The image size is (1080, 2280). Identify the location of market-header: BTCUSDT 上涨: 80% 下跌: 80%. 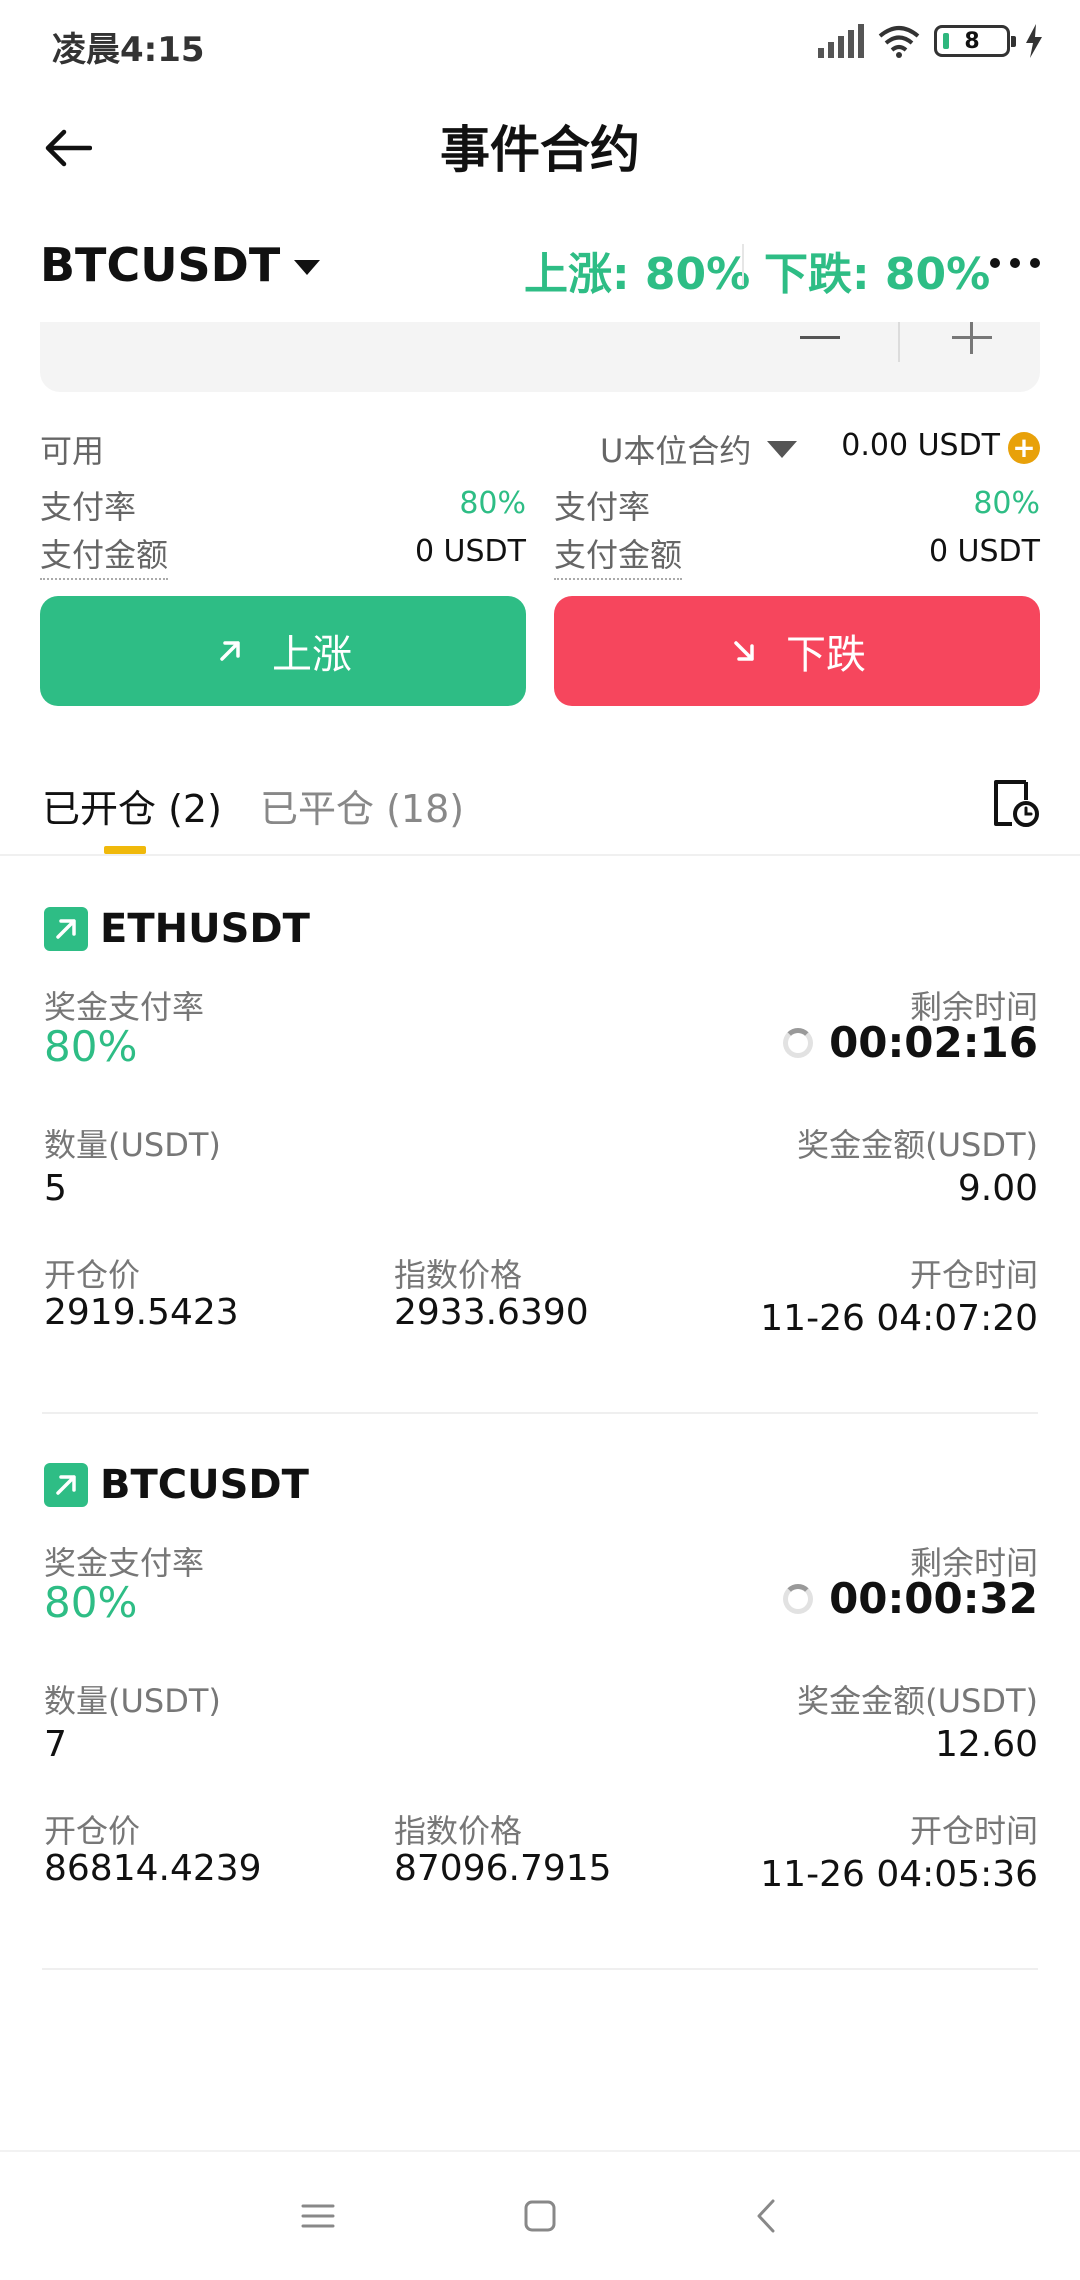
(540, 265).